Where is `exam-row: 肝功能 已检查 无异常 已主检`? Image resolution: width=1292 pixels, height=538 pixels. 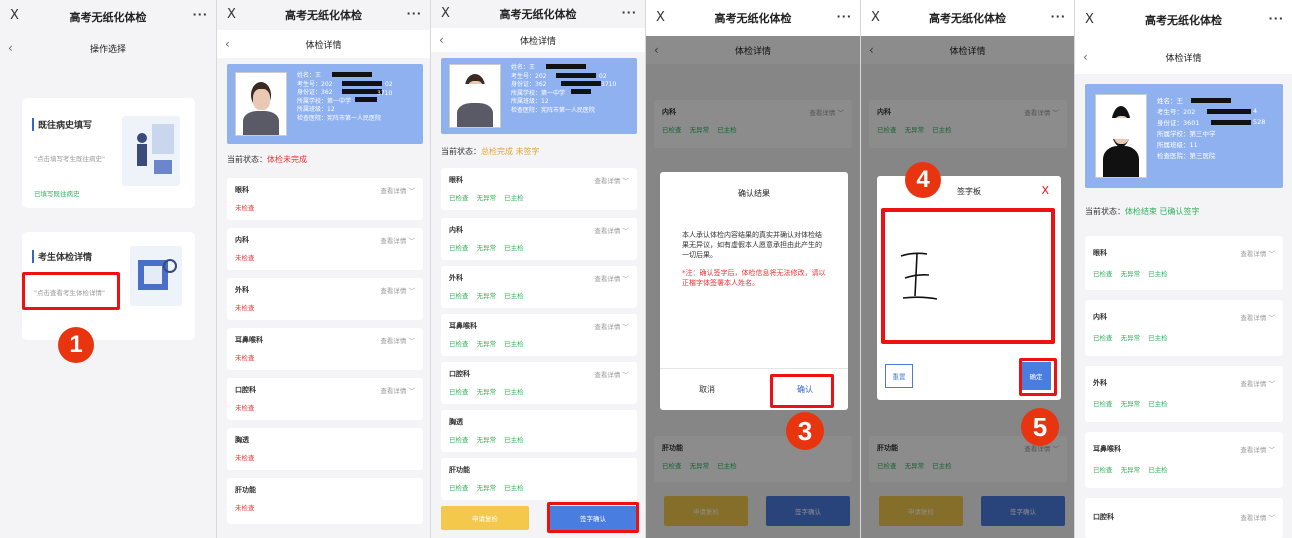 exam-row: 肝功能 已检查 无异常 已主检 is located at coordinates (539, 479).